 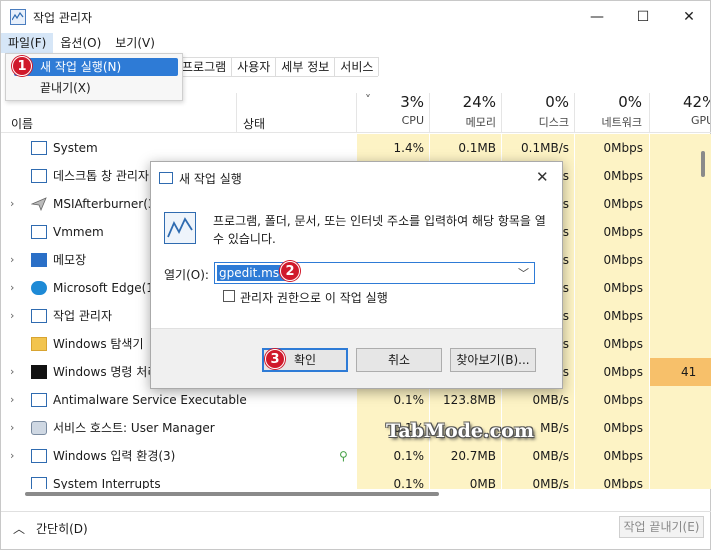 What do you see at coordinates (473, 456) in the screenshot?
I see `process-memory: 20.7MB` at bounding box center [473, 456].